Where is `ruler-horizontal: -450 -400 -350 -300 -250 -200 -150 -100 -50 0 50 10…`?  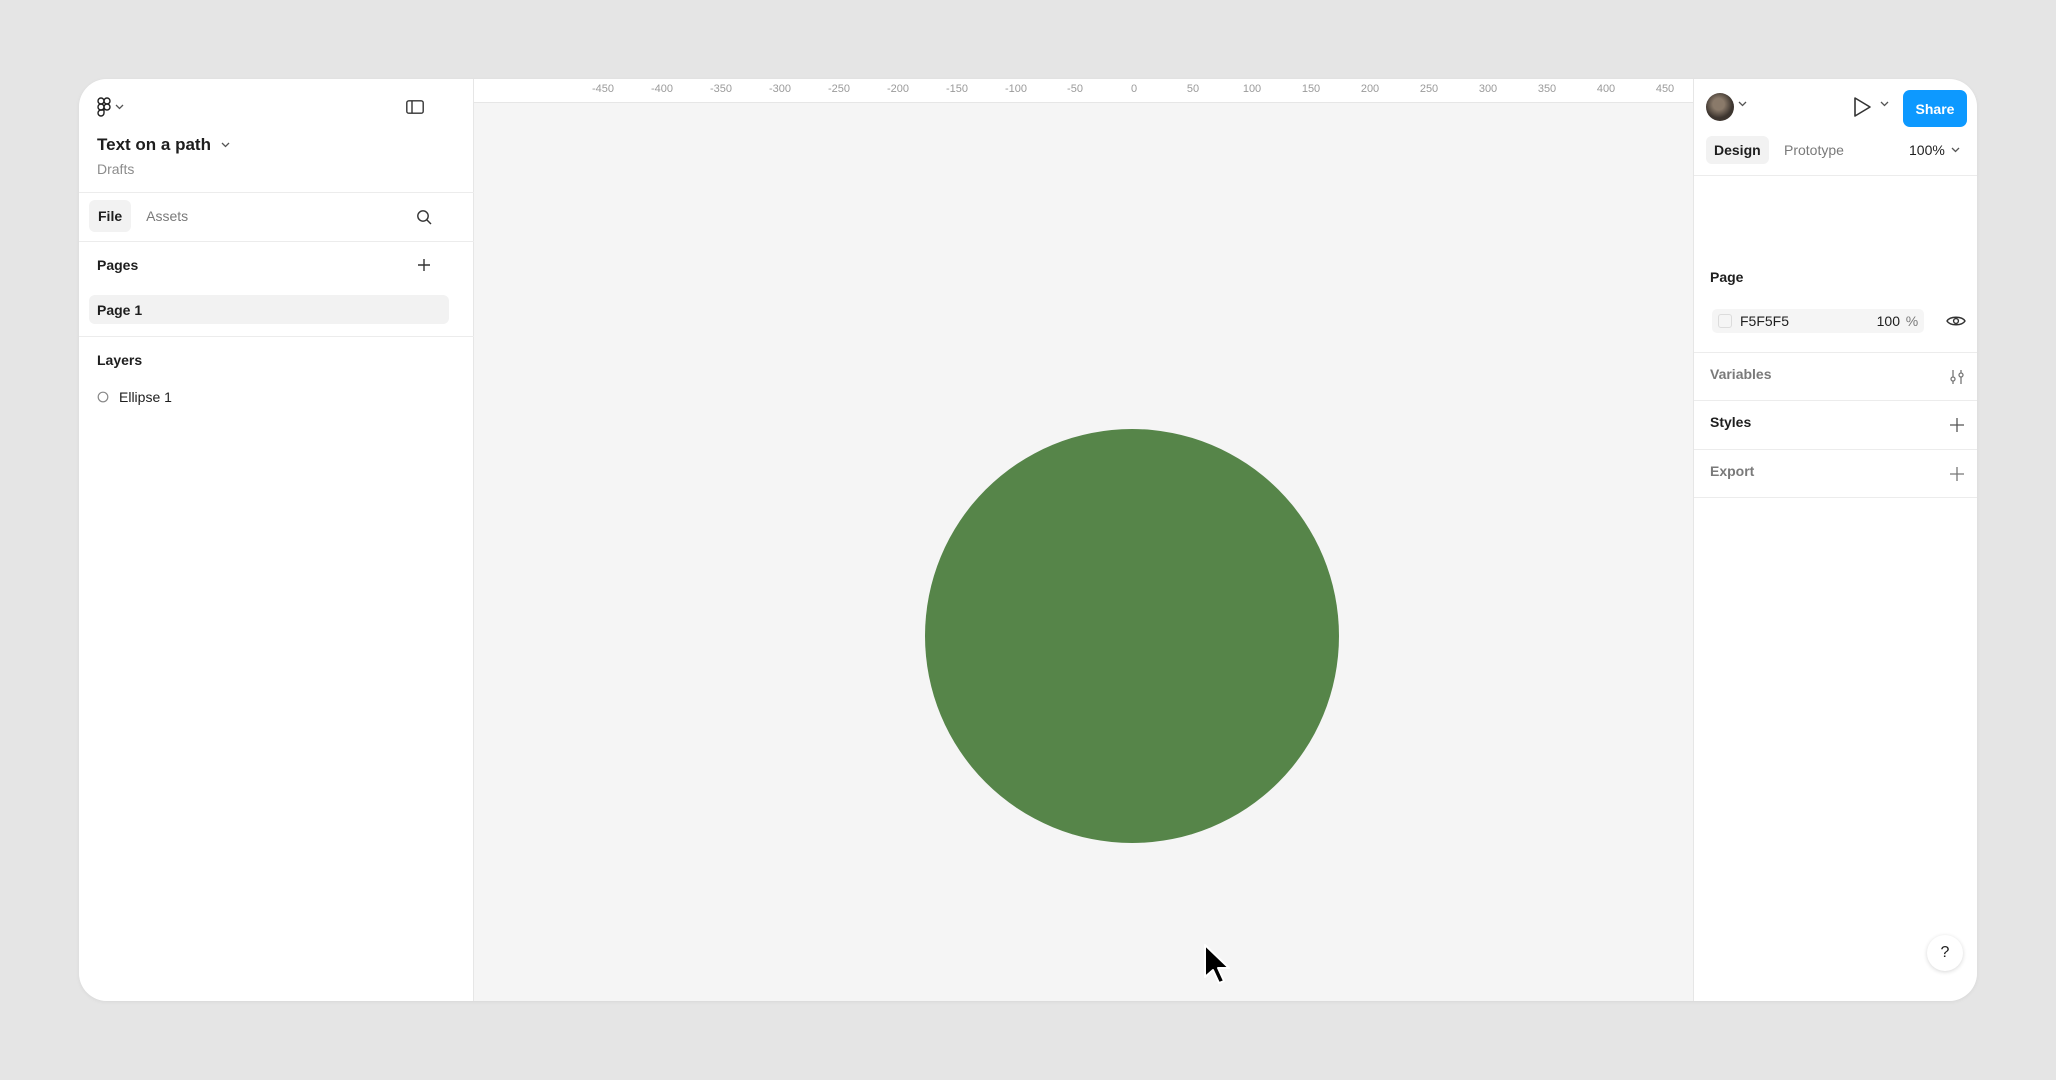
ruler-horizontal: -450 -400 -350 -300 -250 -200 -150 -100 -50 0 50 10… is located at coordinates (1123, 91).